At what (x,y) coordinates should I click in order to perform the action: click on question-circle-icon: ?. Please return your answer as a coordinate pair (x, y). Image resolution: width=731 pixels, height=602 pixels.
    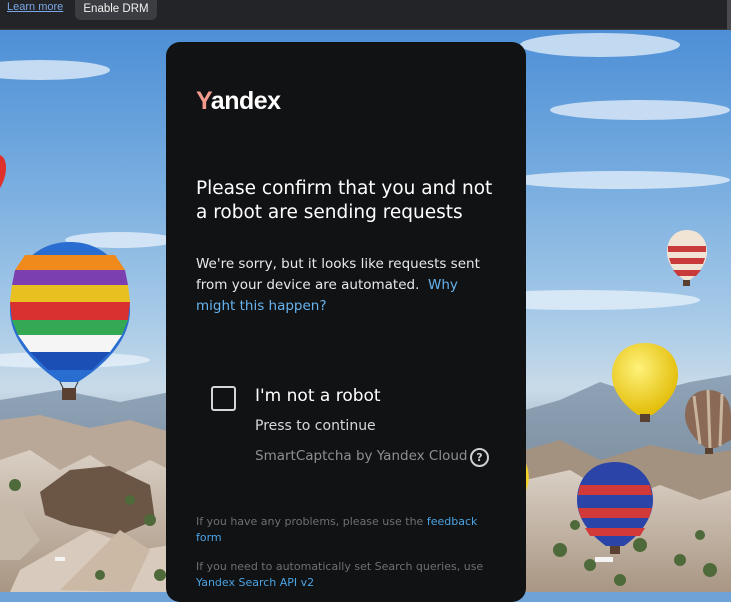
    Looking at the image, I should click on (479, 457).